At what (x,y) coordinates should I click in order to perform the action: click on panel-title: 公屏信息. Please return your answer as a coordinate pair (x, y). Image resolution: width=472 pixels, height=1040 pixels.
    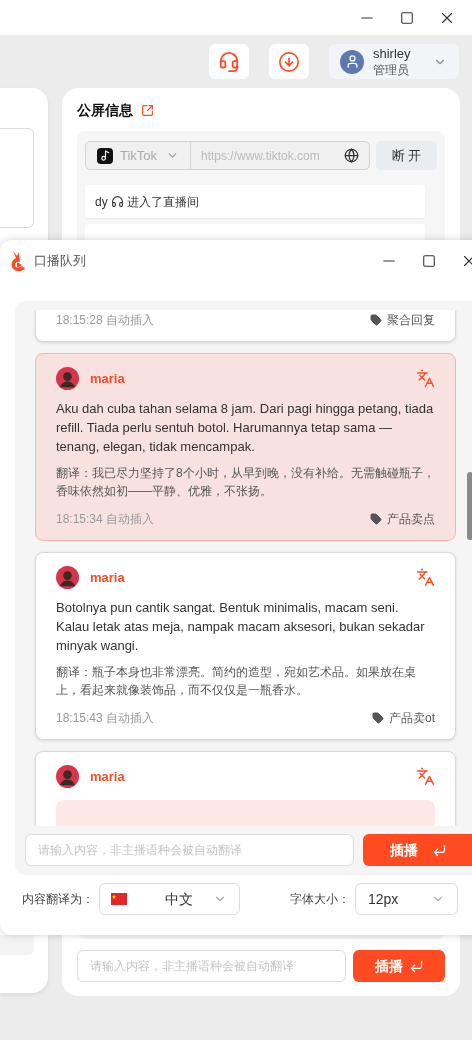
    Looking at the image, I should click on (105, 110).